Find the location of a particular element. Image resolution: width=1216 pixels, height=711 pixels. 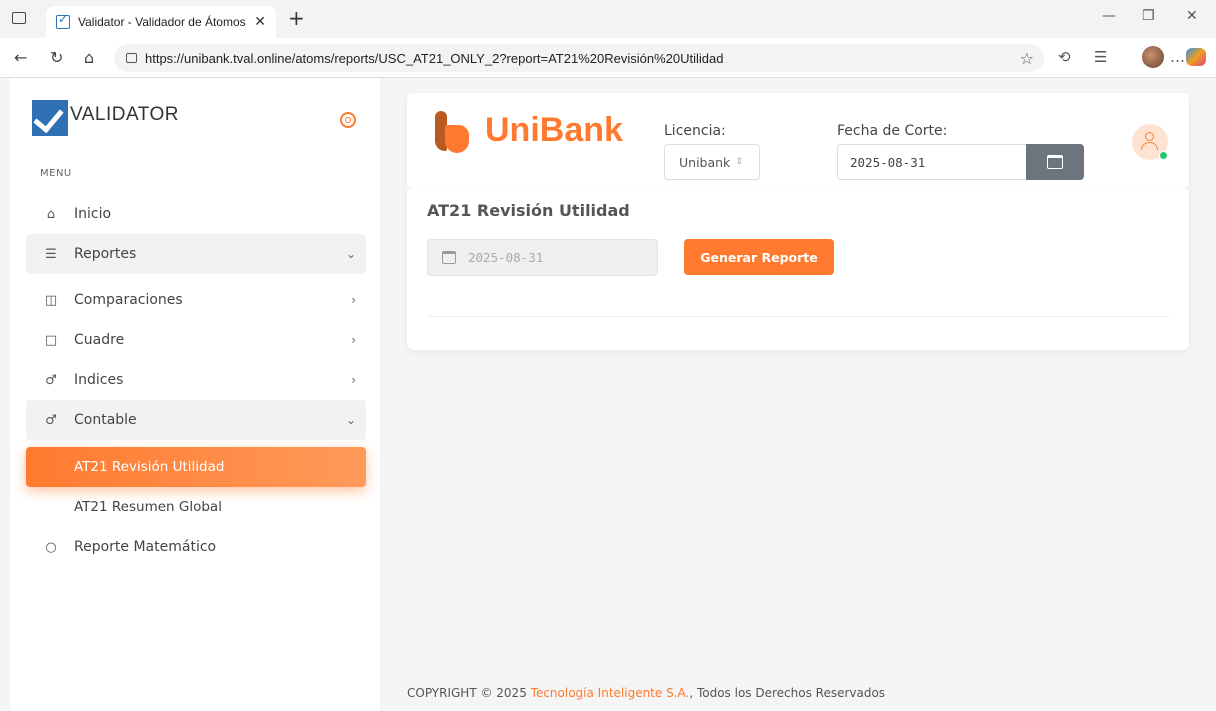

footer-company-link: Tecnología Inteligente S.A. is located at coordinates (610, 693).